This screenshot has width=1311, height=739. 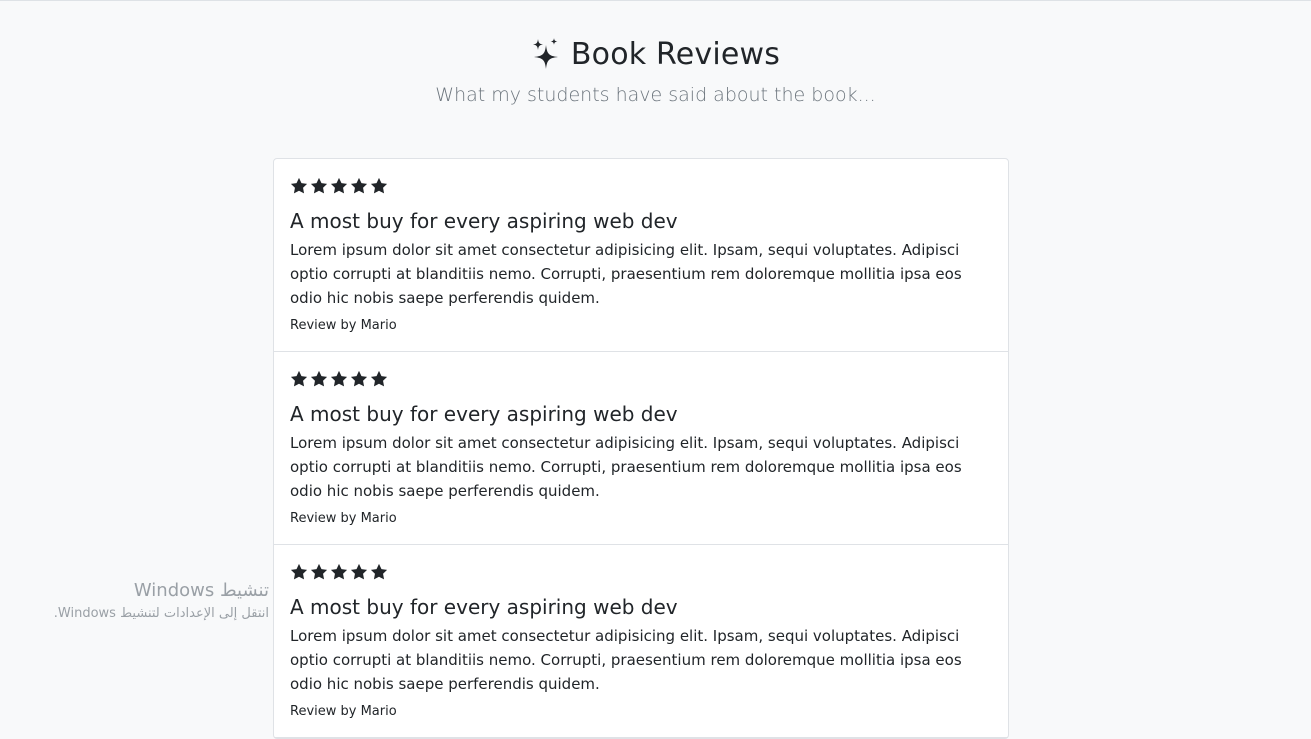 What do you see at coordinates (161, 613) in the screenshot?
I see `watermark-subtitle: انتقل إلى الإعدادات لتنشيط Windows.` at bounding box center [161, 613].